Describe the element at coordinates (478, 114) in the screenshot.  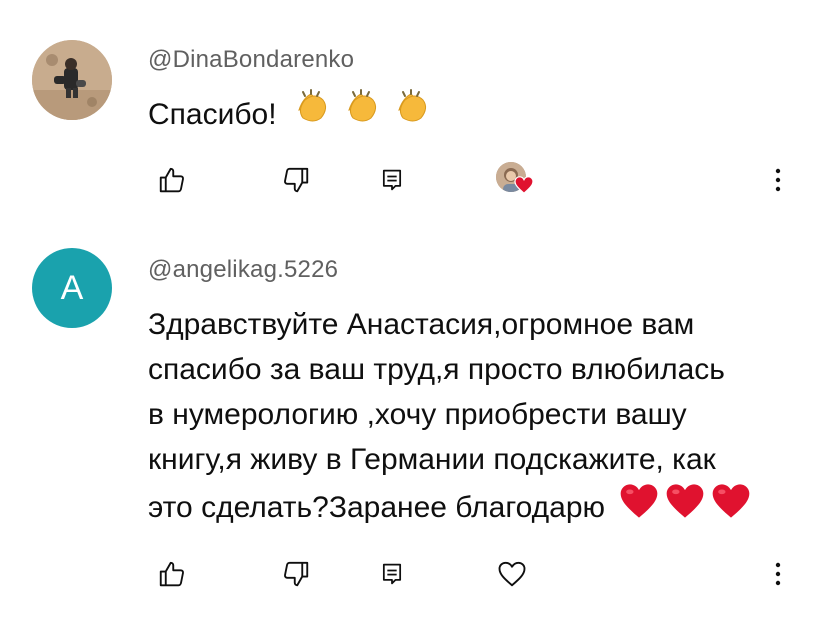
I see `comment-text: Спасибо!` at that location.